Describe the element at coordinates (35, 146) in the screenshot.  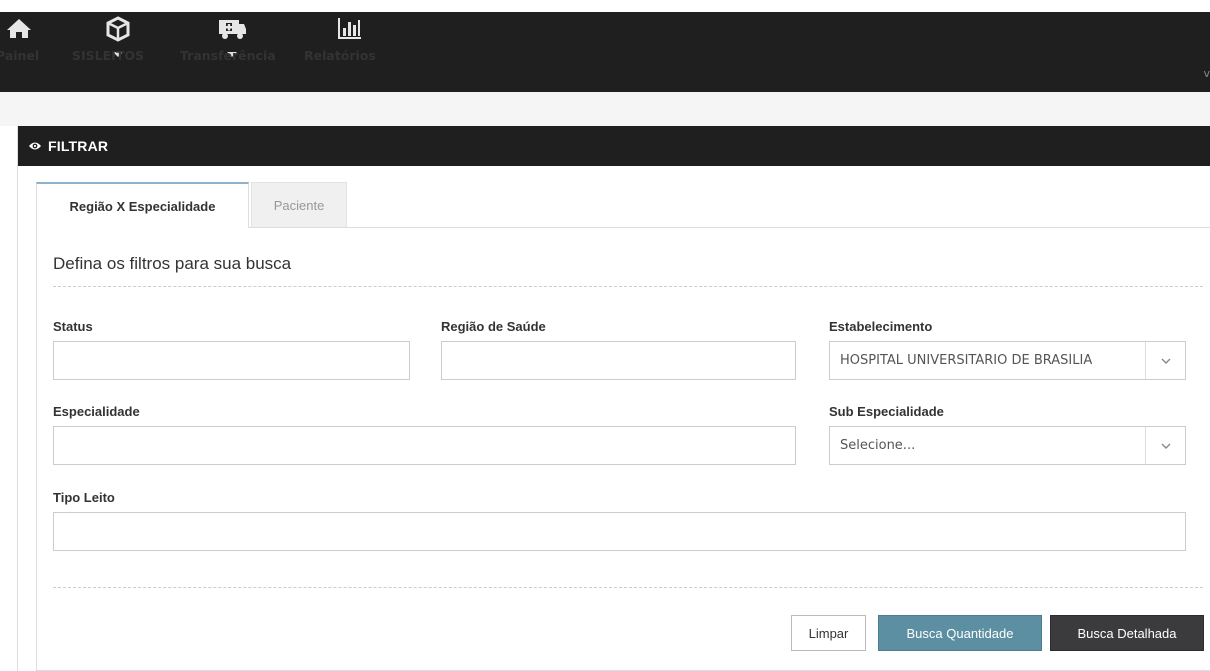
I see `eye-icon` at that location.